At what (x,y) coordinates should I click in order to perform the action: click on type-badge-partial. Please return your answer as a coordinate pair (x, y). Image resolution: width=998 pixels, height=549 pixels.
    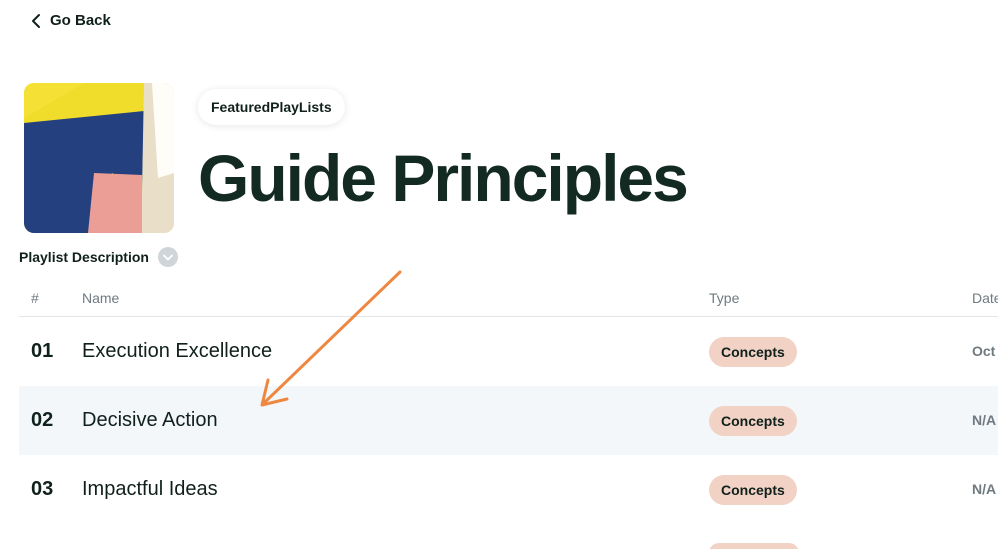
    Looking at the image, I should click on (754, 546).